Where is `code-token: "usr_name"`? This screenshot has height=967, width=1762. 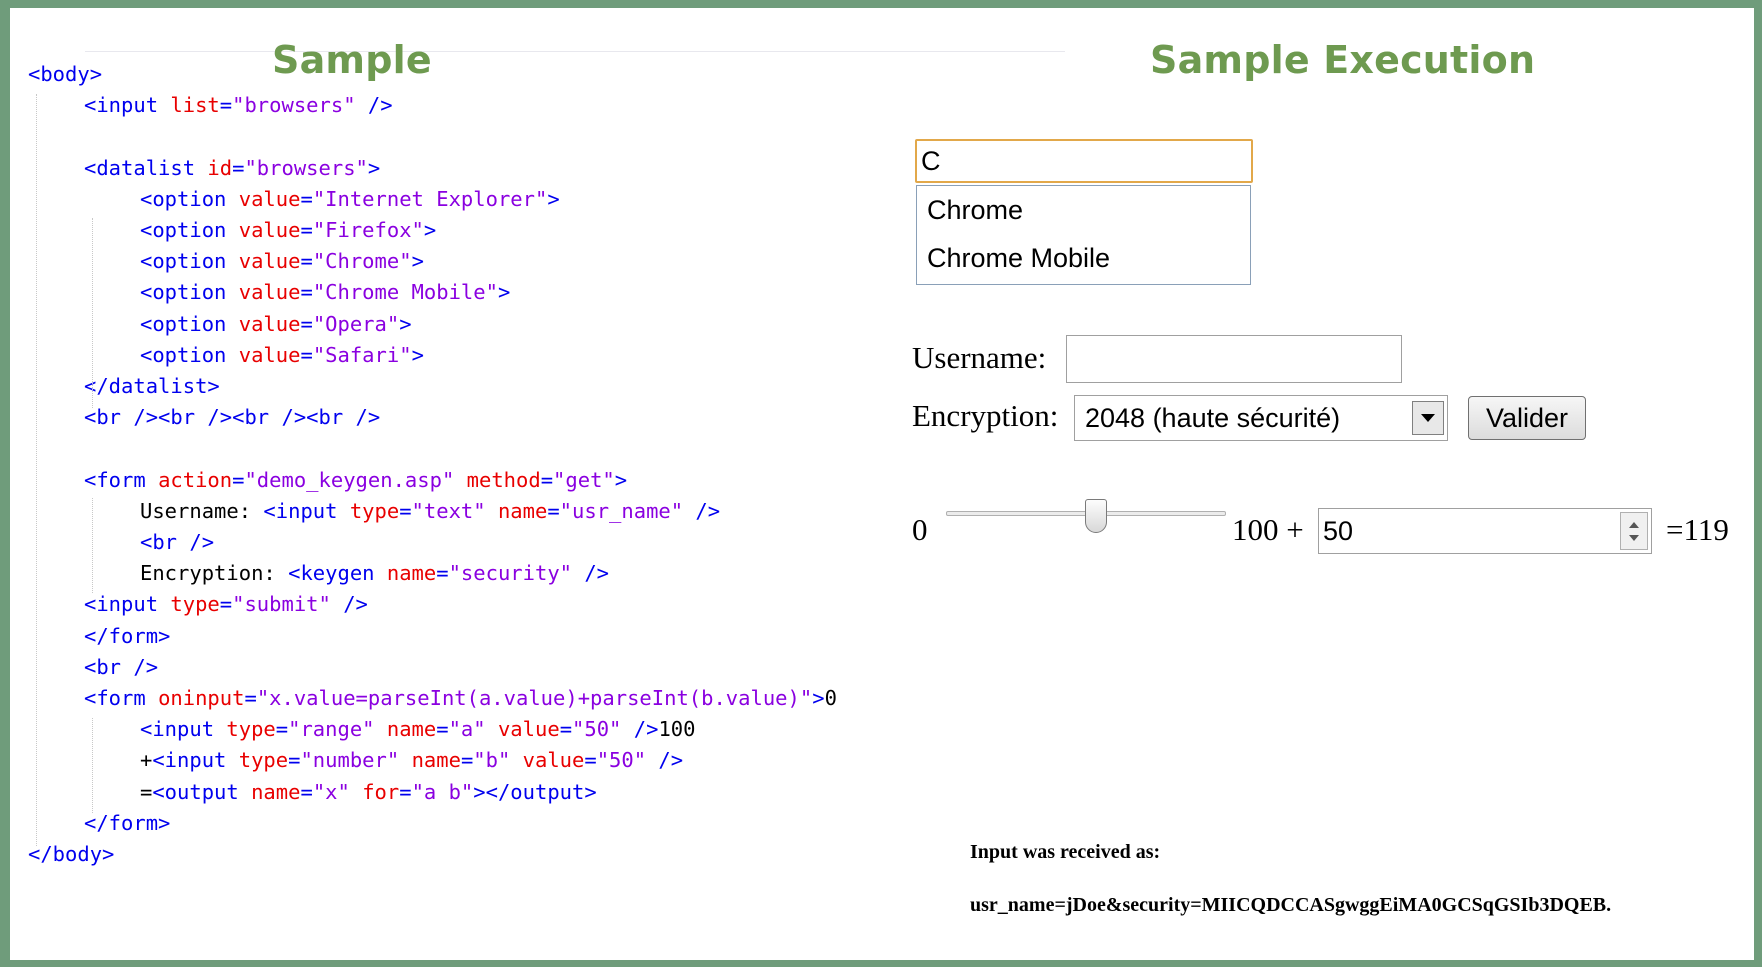 code-token: "usr_name" is located at coordinates (621, 510).